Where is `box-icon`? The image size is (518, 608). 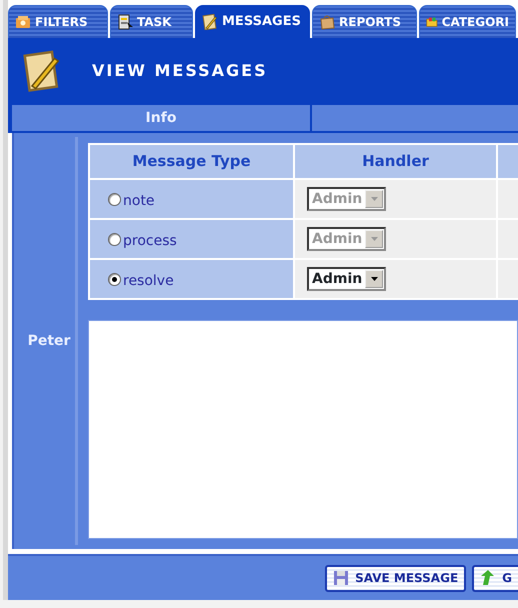
box-icon is located at coordinates (23, 22).